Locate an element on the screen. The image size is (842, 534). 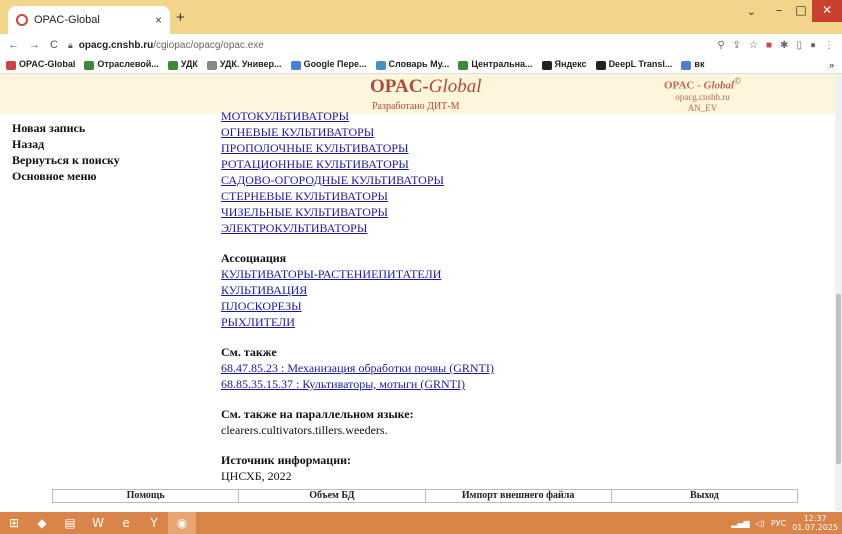
maximize-button: □ is located at coordinates (801, 11).